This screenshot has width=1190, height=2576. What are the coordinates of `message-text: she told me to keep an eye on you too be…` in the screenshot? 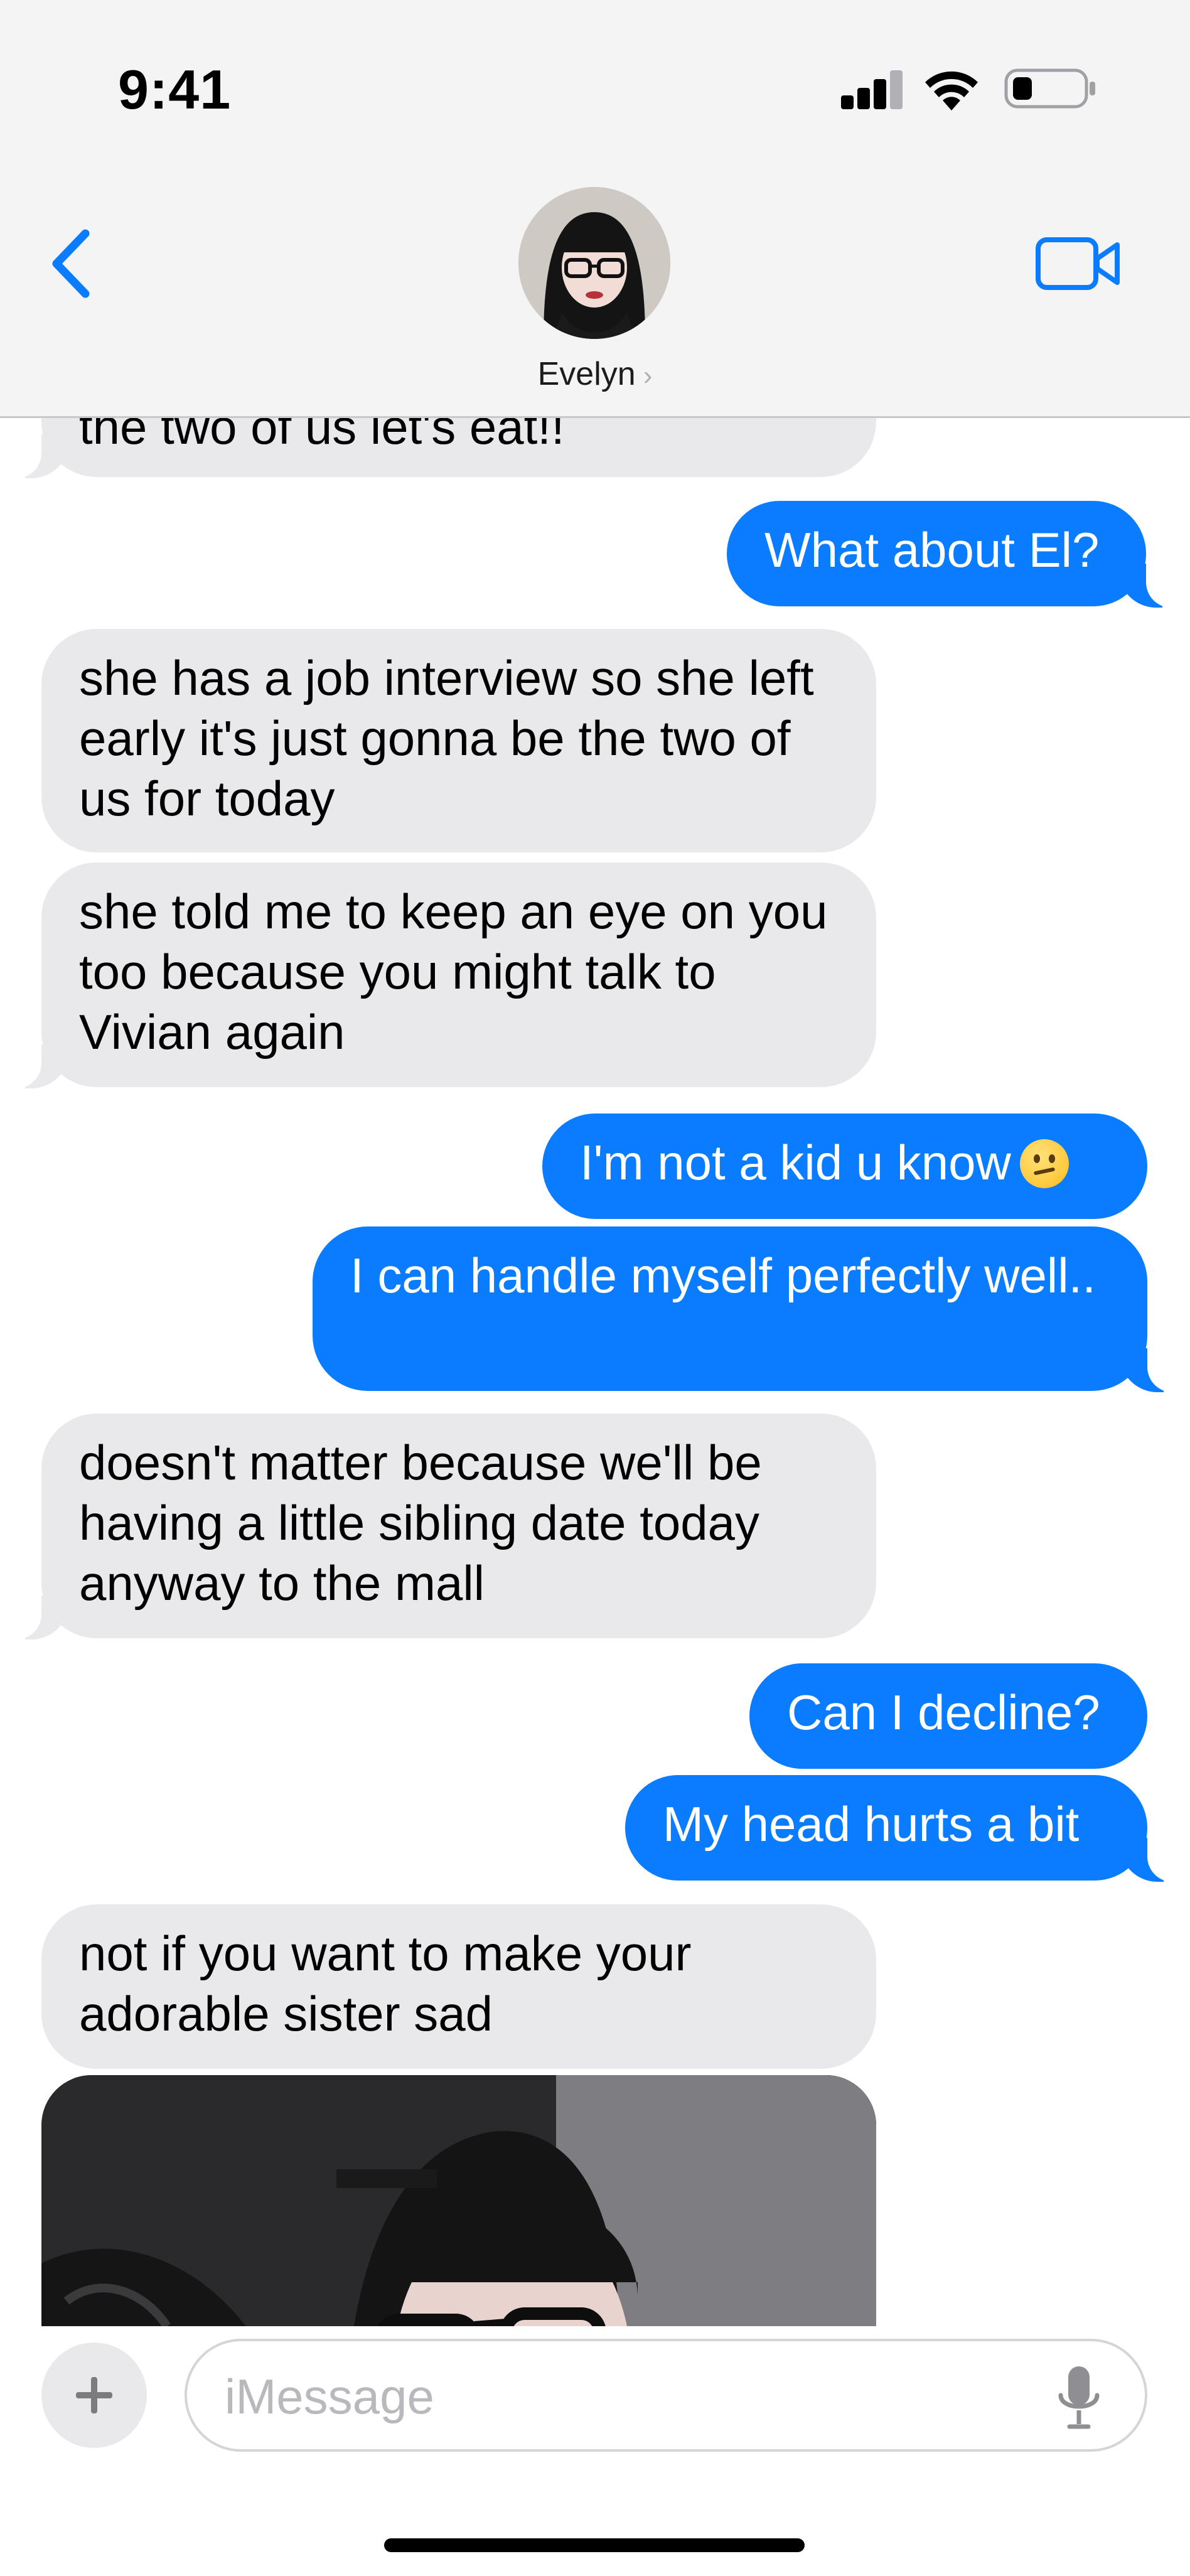 It's located at (453, 972).